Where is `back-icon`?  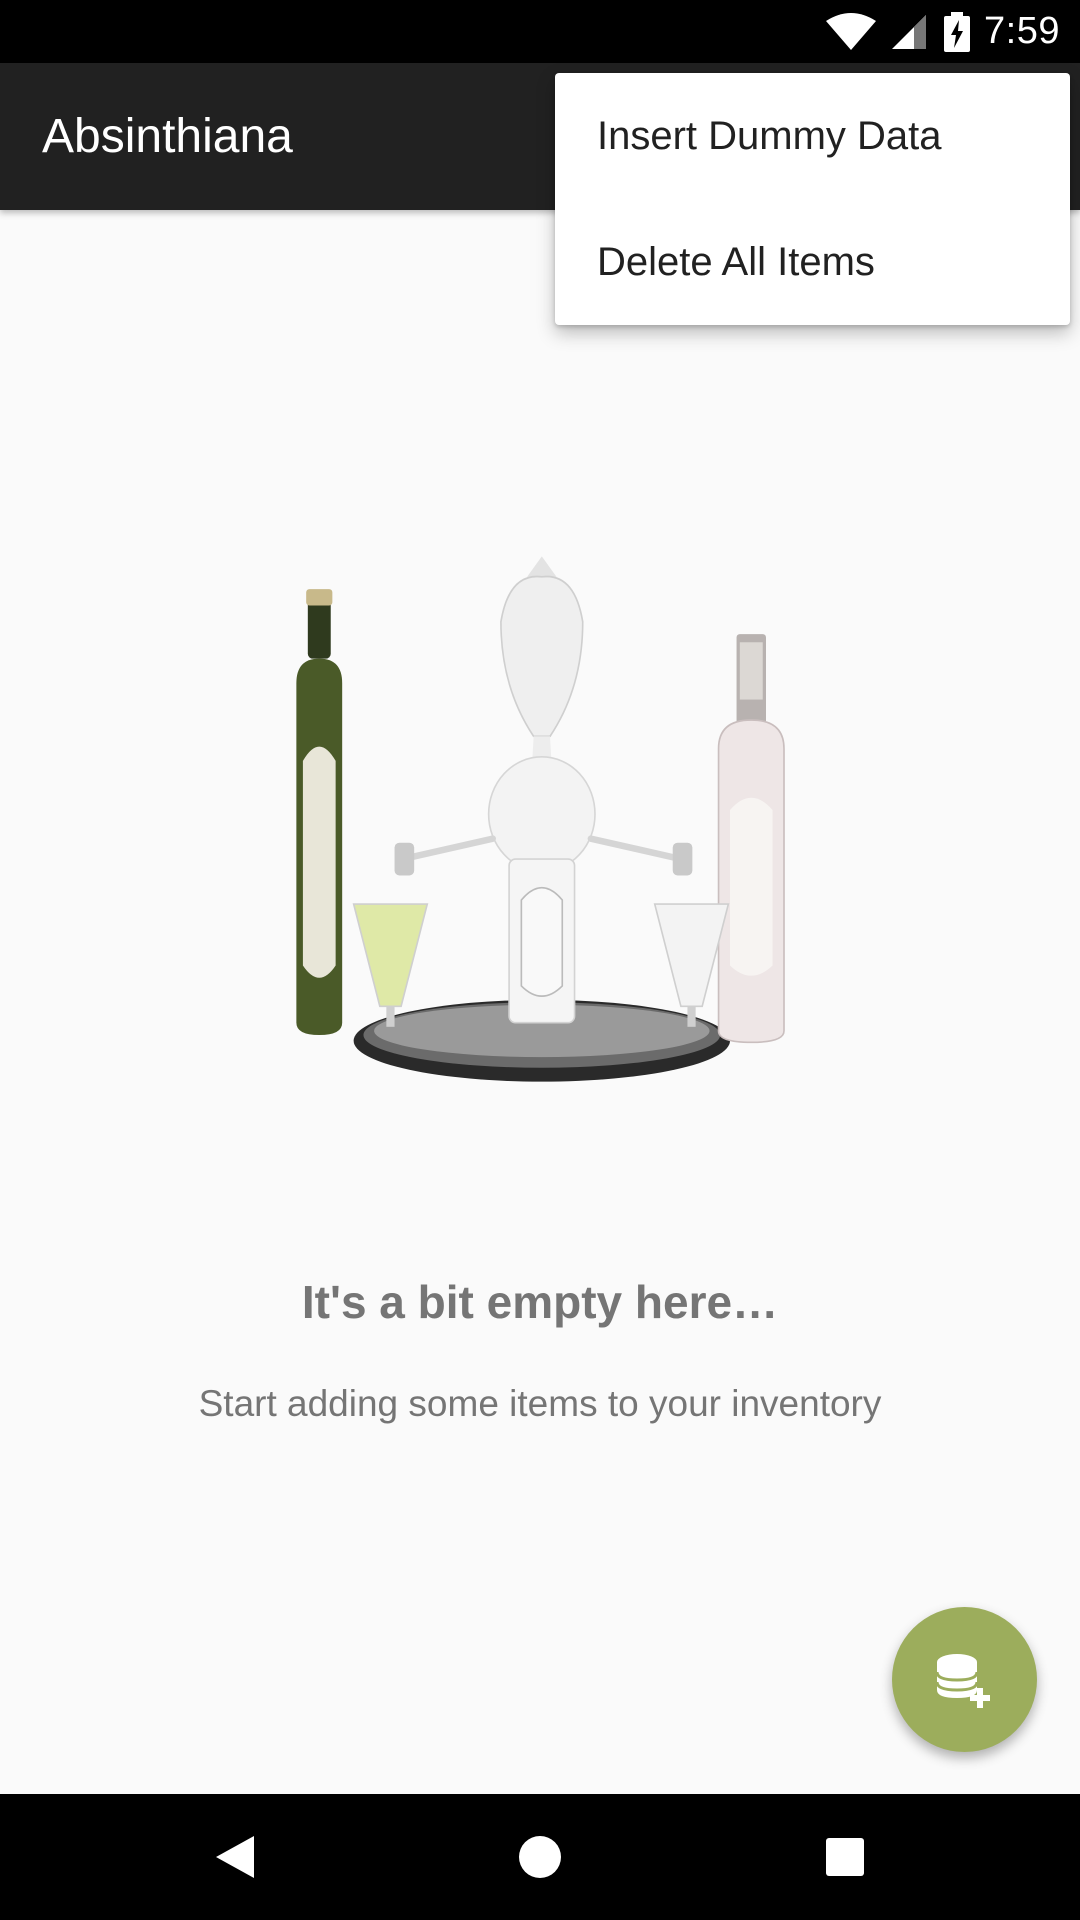 back-icon is located at coordinates (235, 1857).